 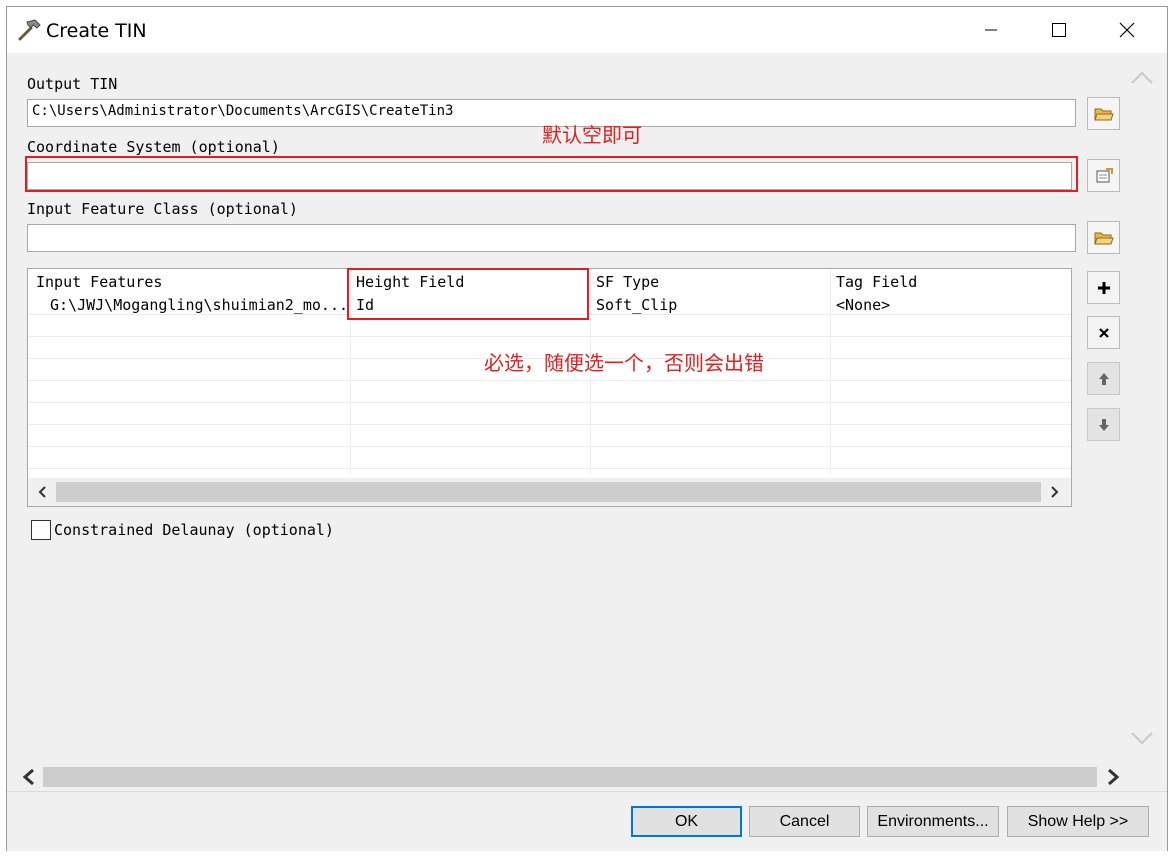 I want to click on window-title: Create TIN, so click(x=96, y=31).